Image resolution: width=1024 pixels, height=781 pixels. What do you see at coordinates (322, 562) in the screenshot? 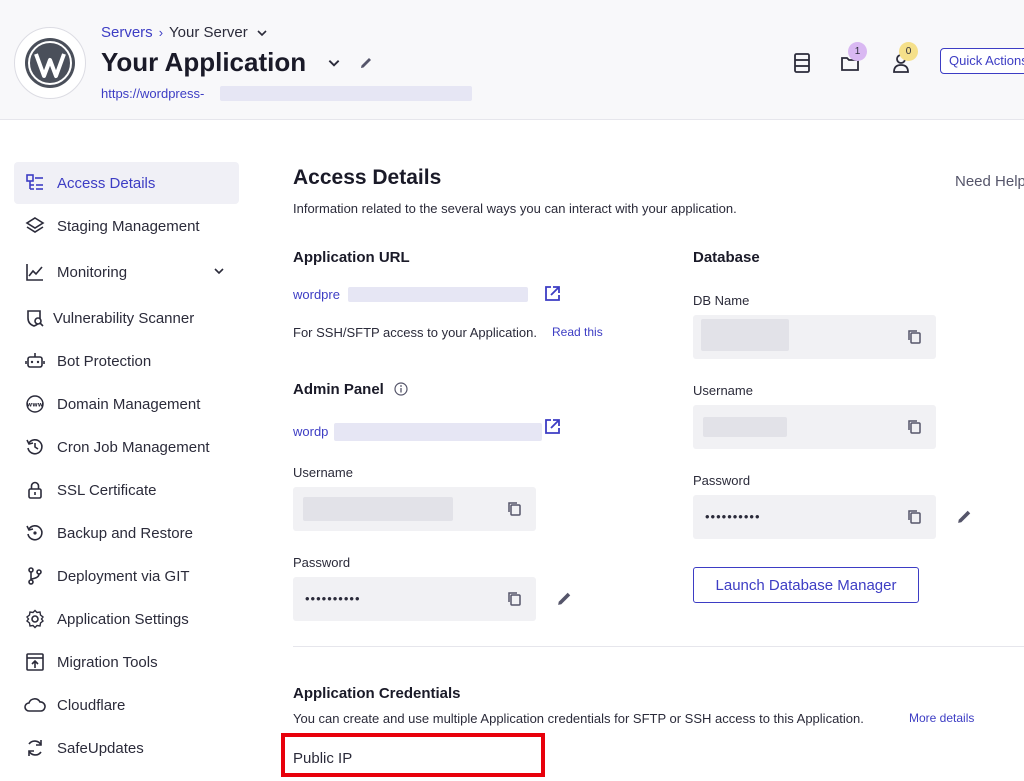
I see `admin-password-label: Password` at bounding box center [322, 562].